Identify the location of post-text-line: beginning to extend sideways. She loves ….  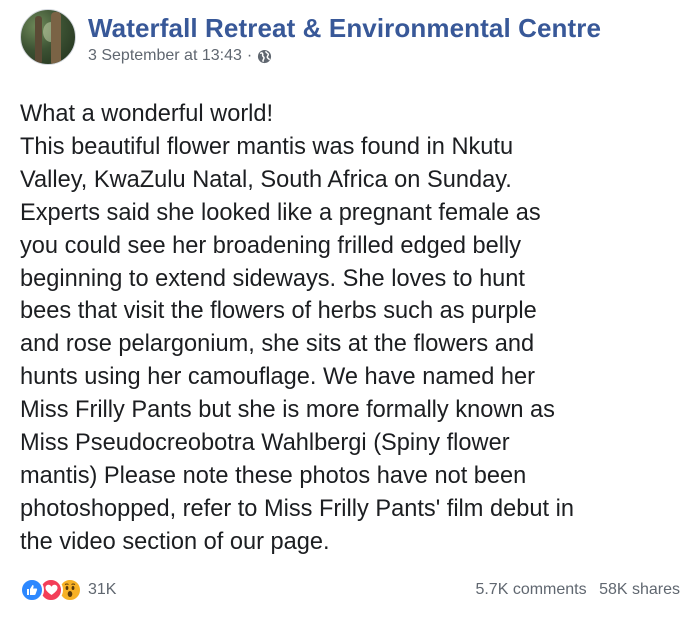
(272, 278).